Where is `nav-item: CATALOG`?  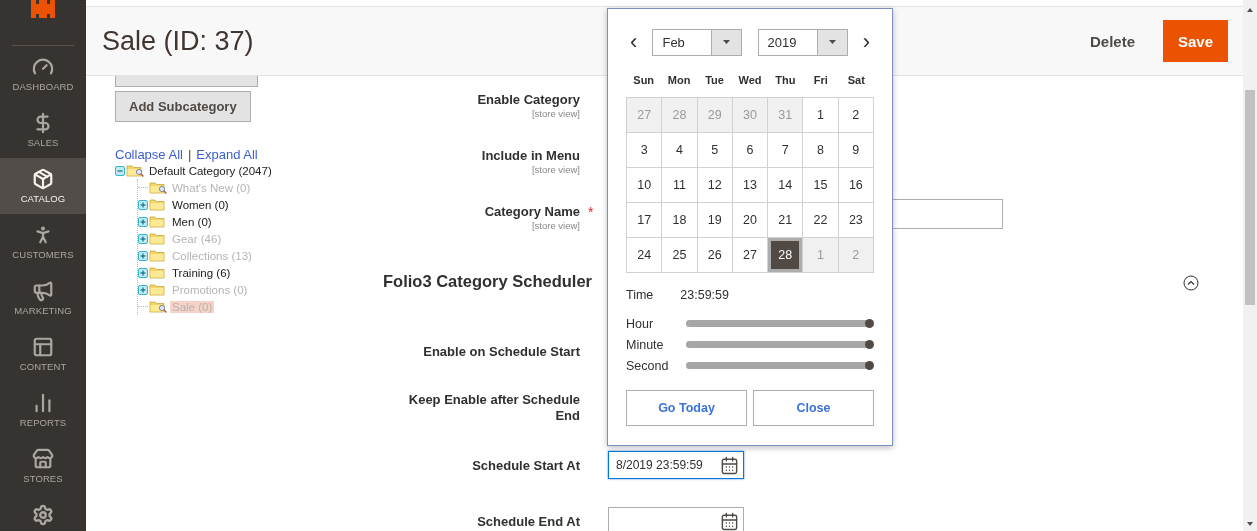 nav-item: CATALOG is located at coordinates (43, 186).